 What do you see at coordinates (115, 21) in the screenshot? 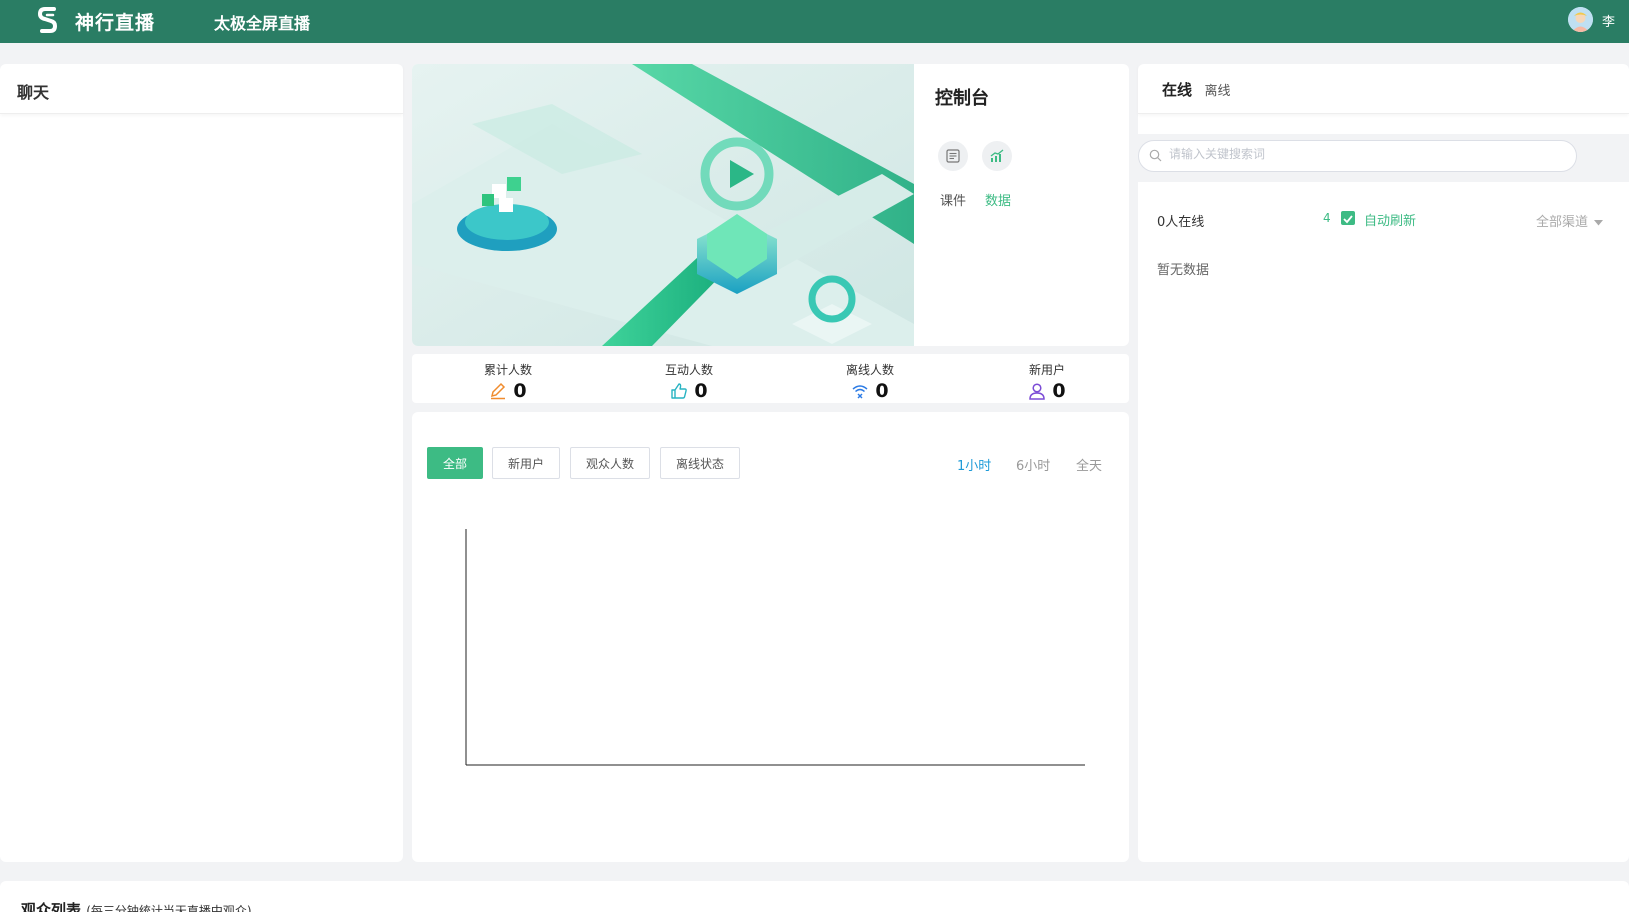
I see `brand-name: 神行直播` at bounding box center [115, 21].